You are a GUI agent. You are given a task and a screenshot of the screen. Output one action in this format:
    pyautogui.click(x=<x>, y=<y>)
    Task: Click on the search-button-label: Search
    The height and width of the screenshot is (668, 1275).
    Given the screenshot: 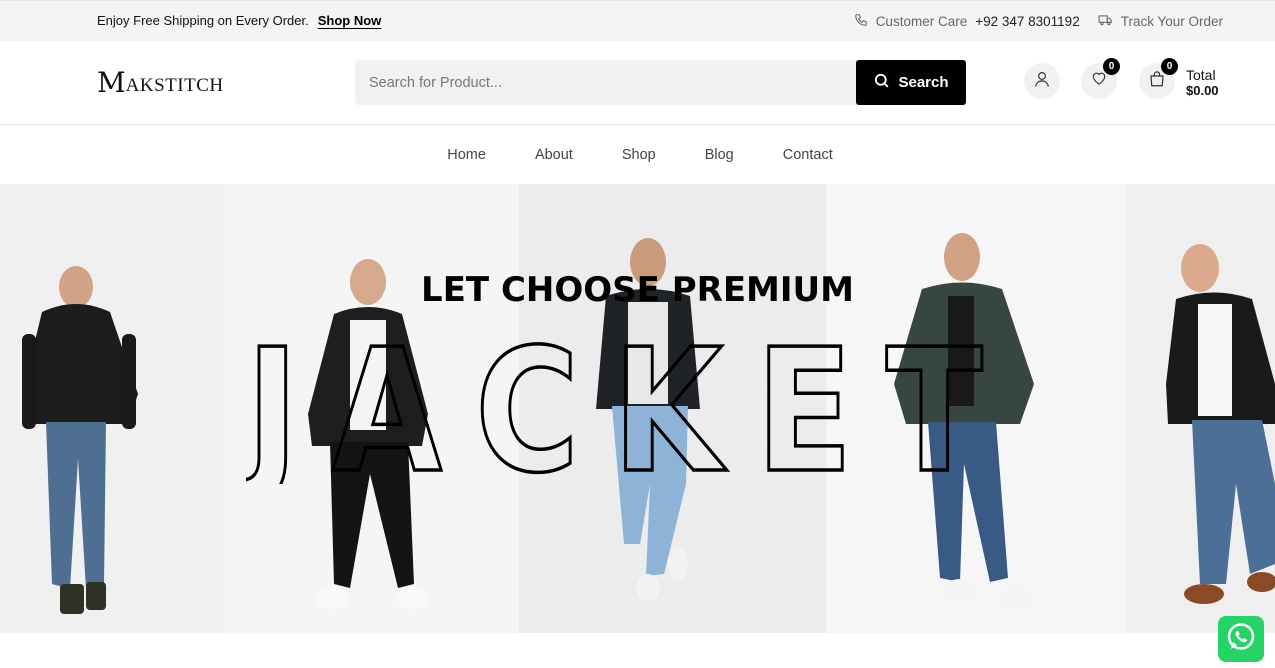 What is the action you would take?
    pyautogui.click(x=923, y=82)
    